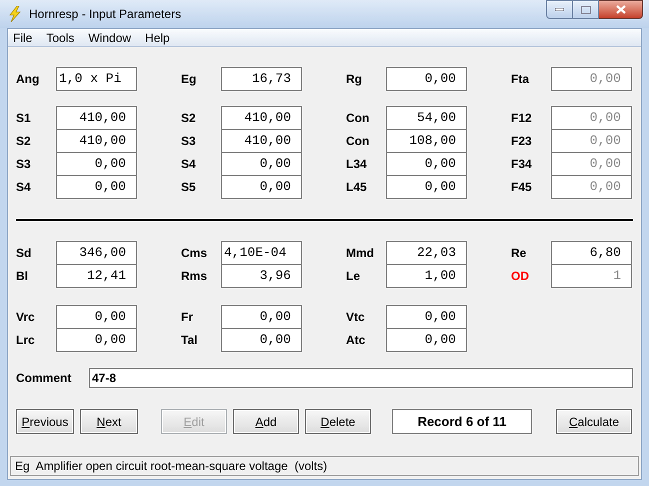  Describe the element at coordinates (261, 276) in the screenshot. I see `value-field: 3,96` at that location.